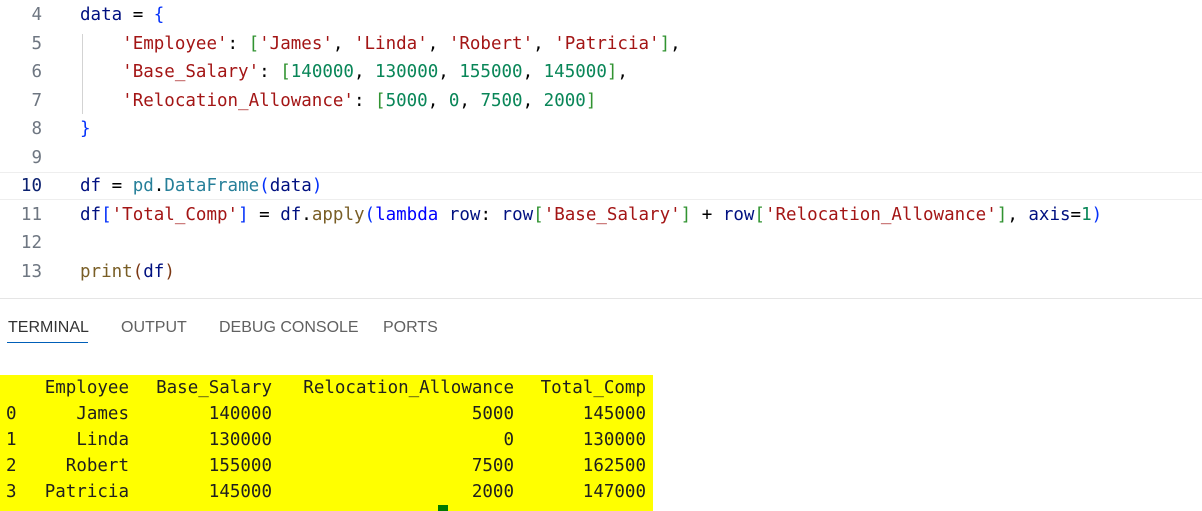 The width and height of the screenshot is (1202, 511). I want to click on code-token: 'Patricia', so click(607, 43).